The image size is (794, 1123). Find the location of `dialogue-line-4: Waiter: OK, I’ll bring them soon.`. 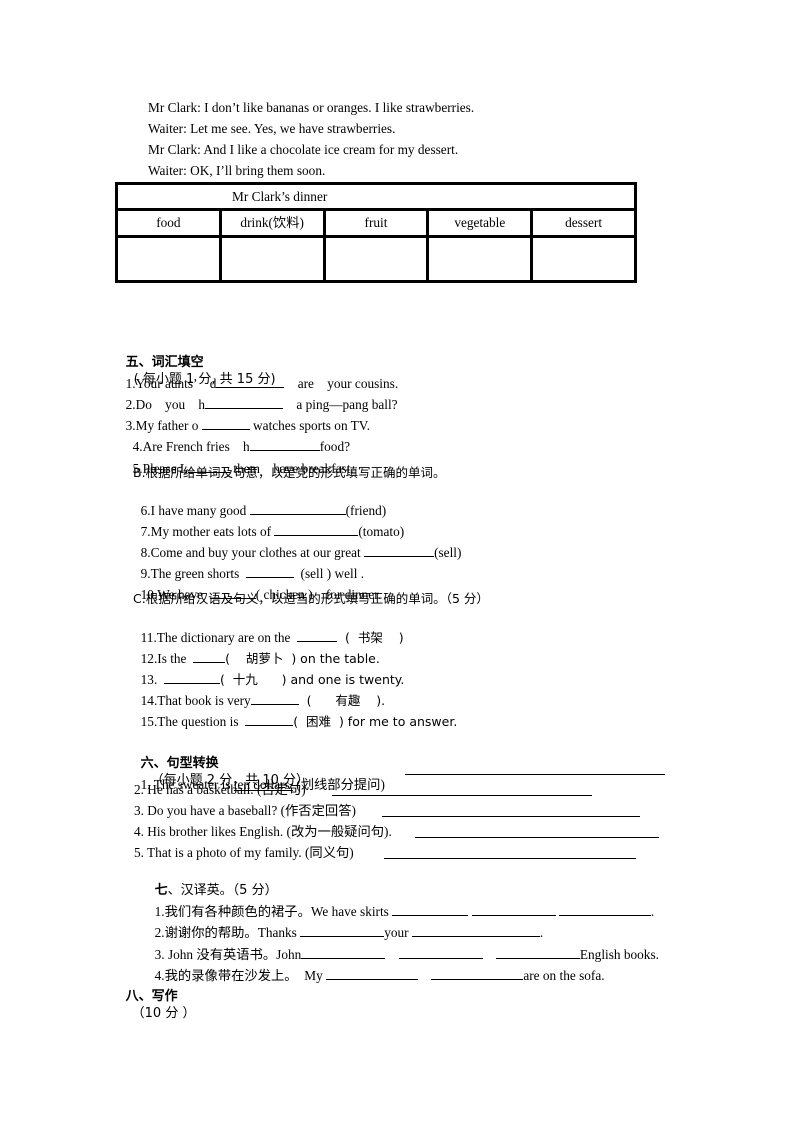

dialogue-line-4: Waiter: OK, I’ll bring them soon. is located at coordinates (237, 170).